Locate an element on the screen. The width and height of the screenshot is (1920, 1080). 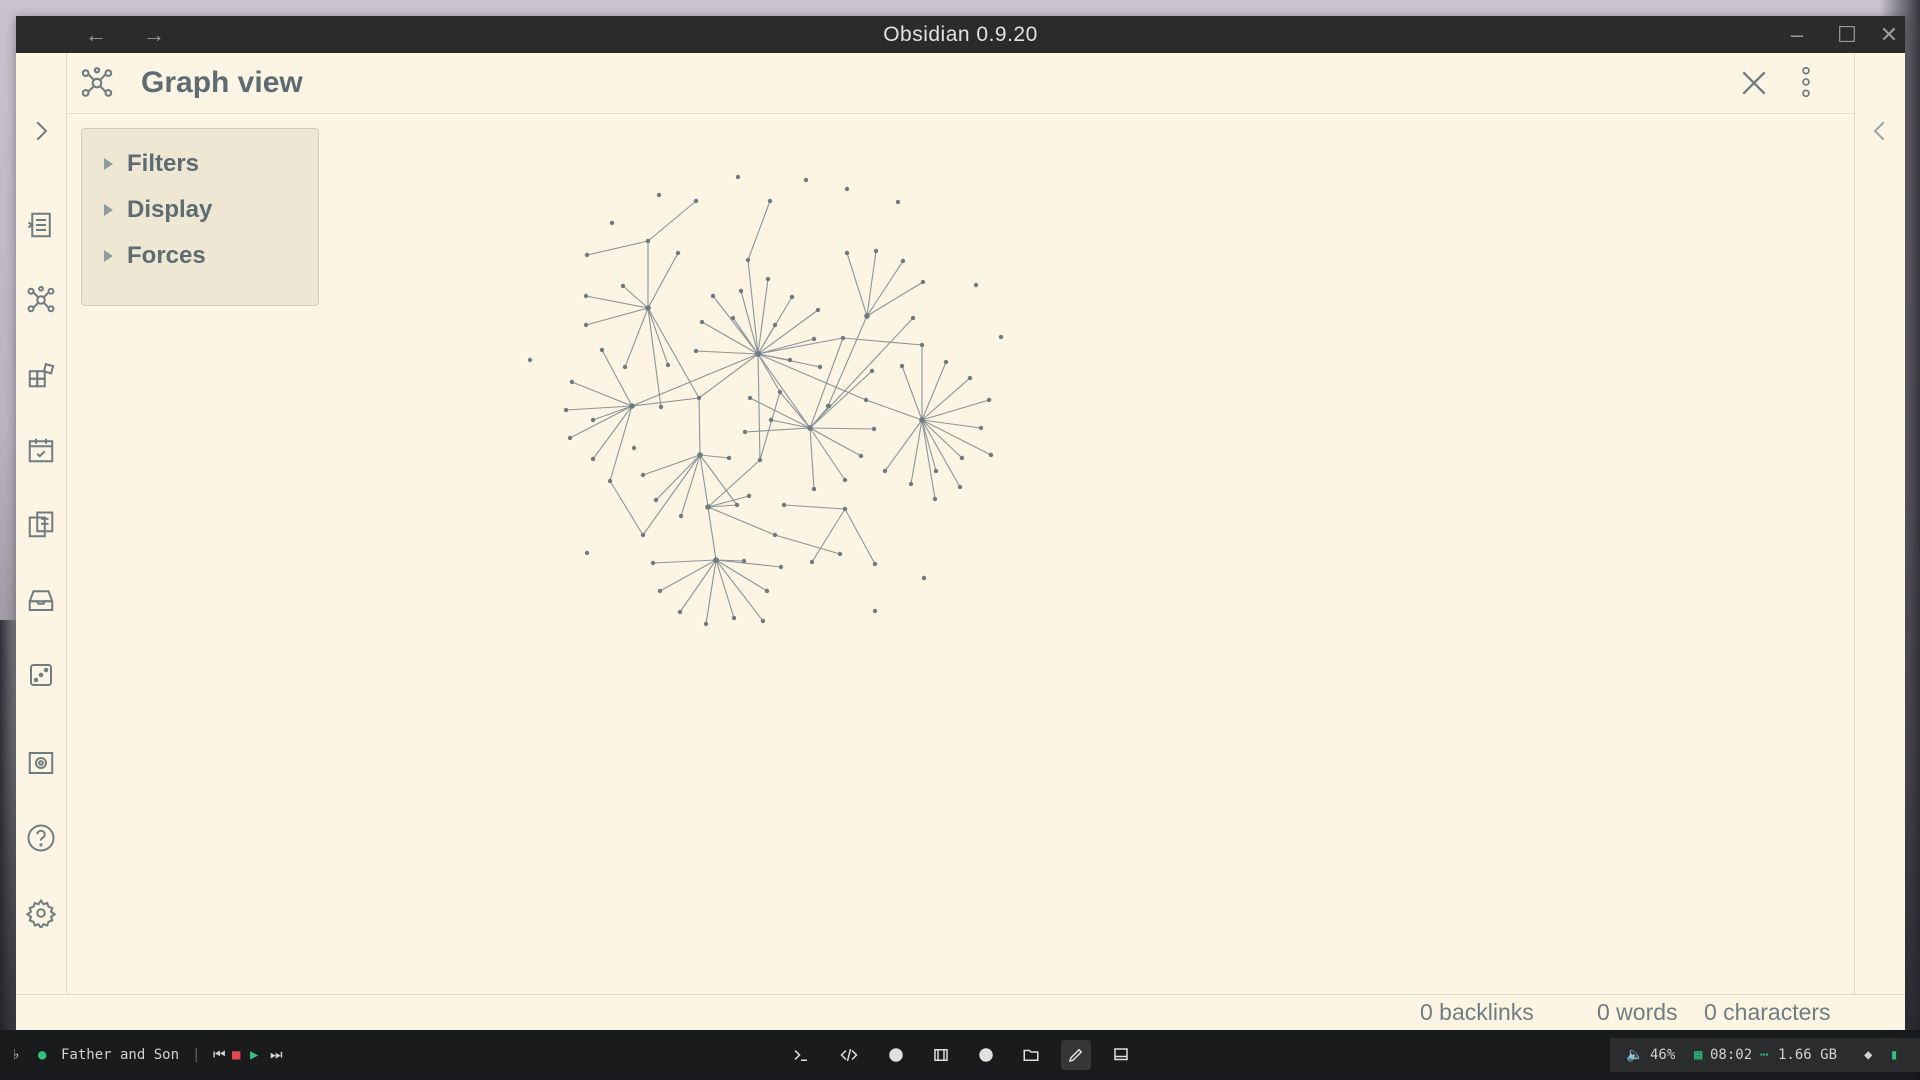
music-app-icon is located at coordinates (986, 1055).